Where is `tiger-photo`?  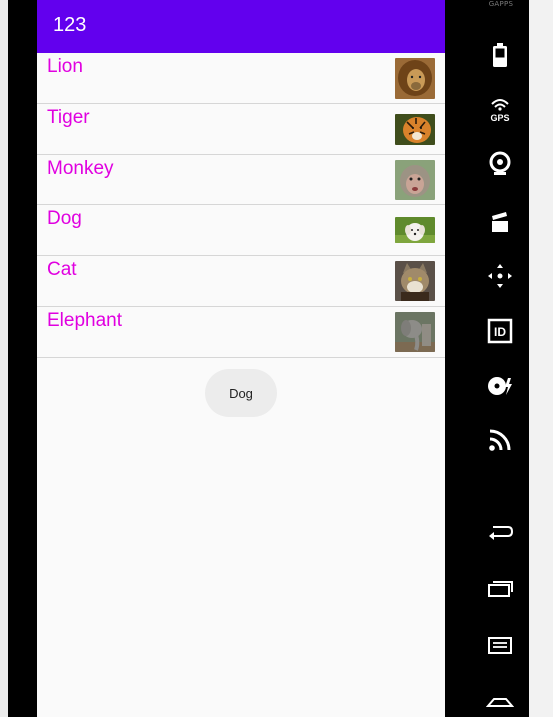
tiger-photo is located at coordinates (415, 129).